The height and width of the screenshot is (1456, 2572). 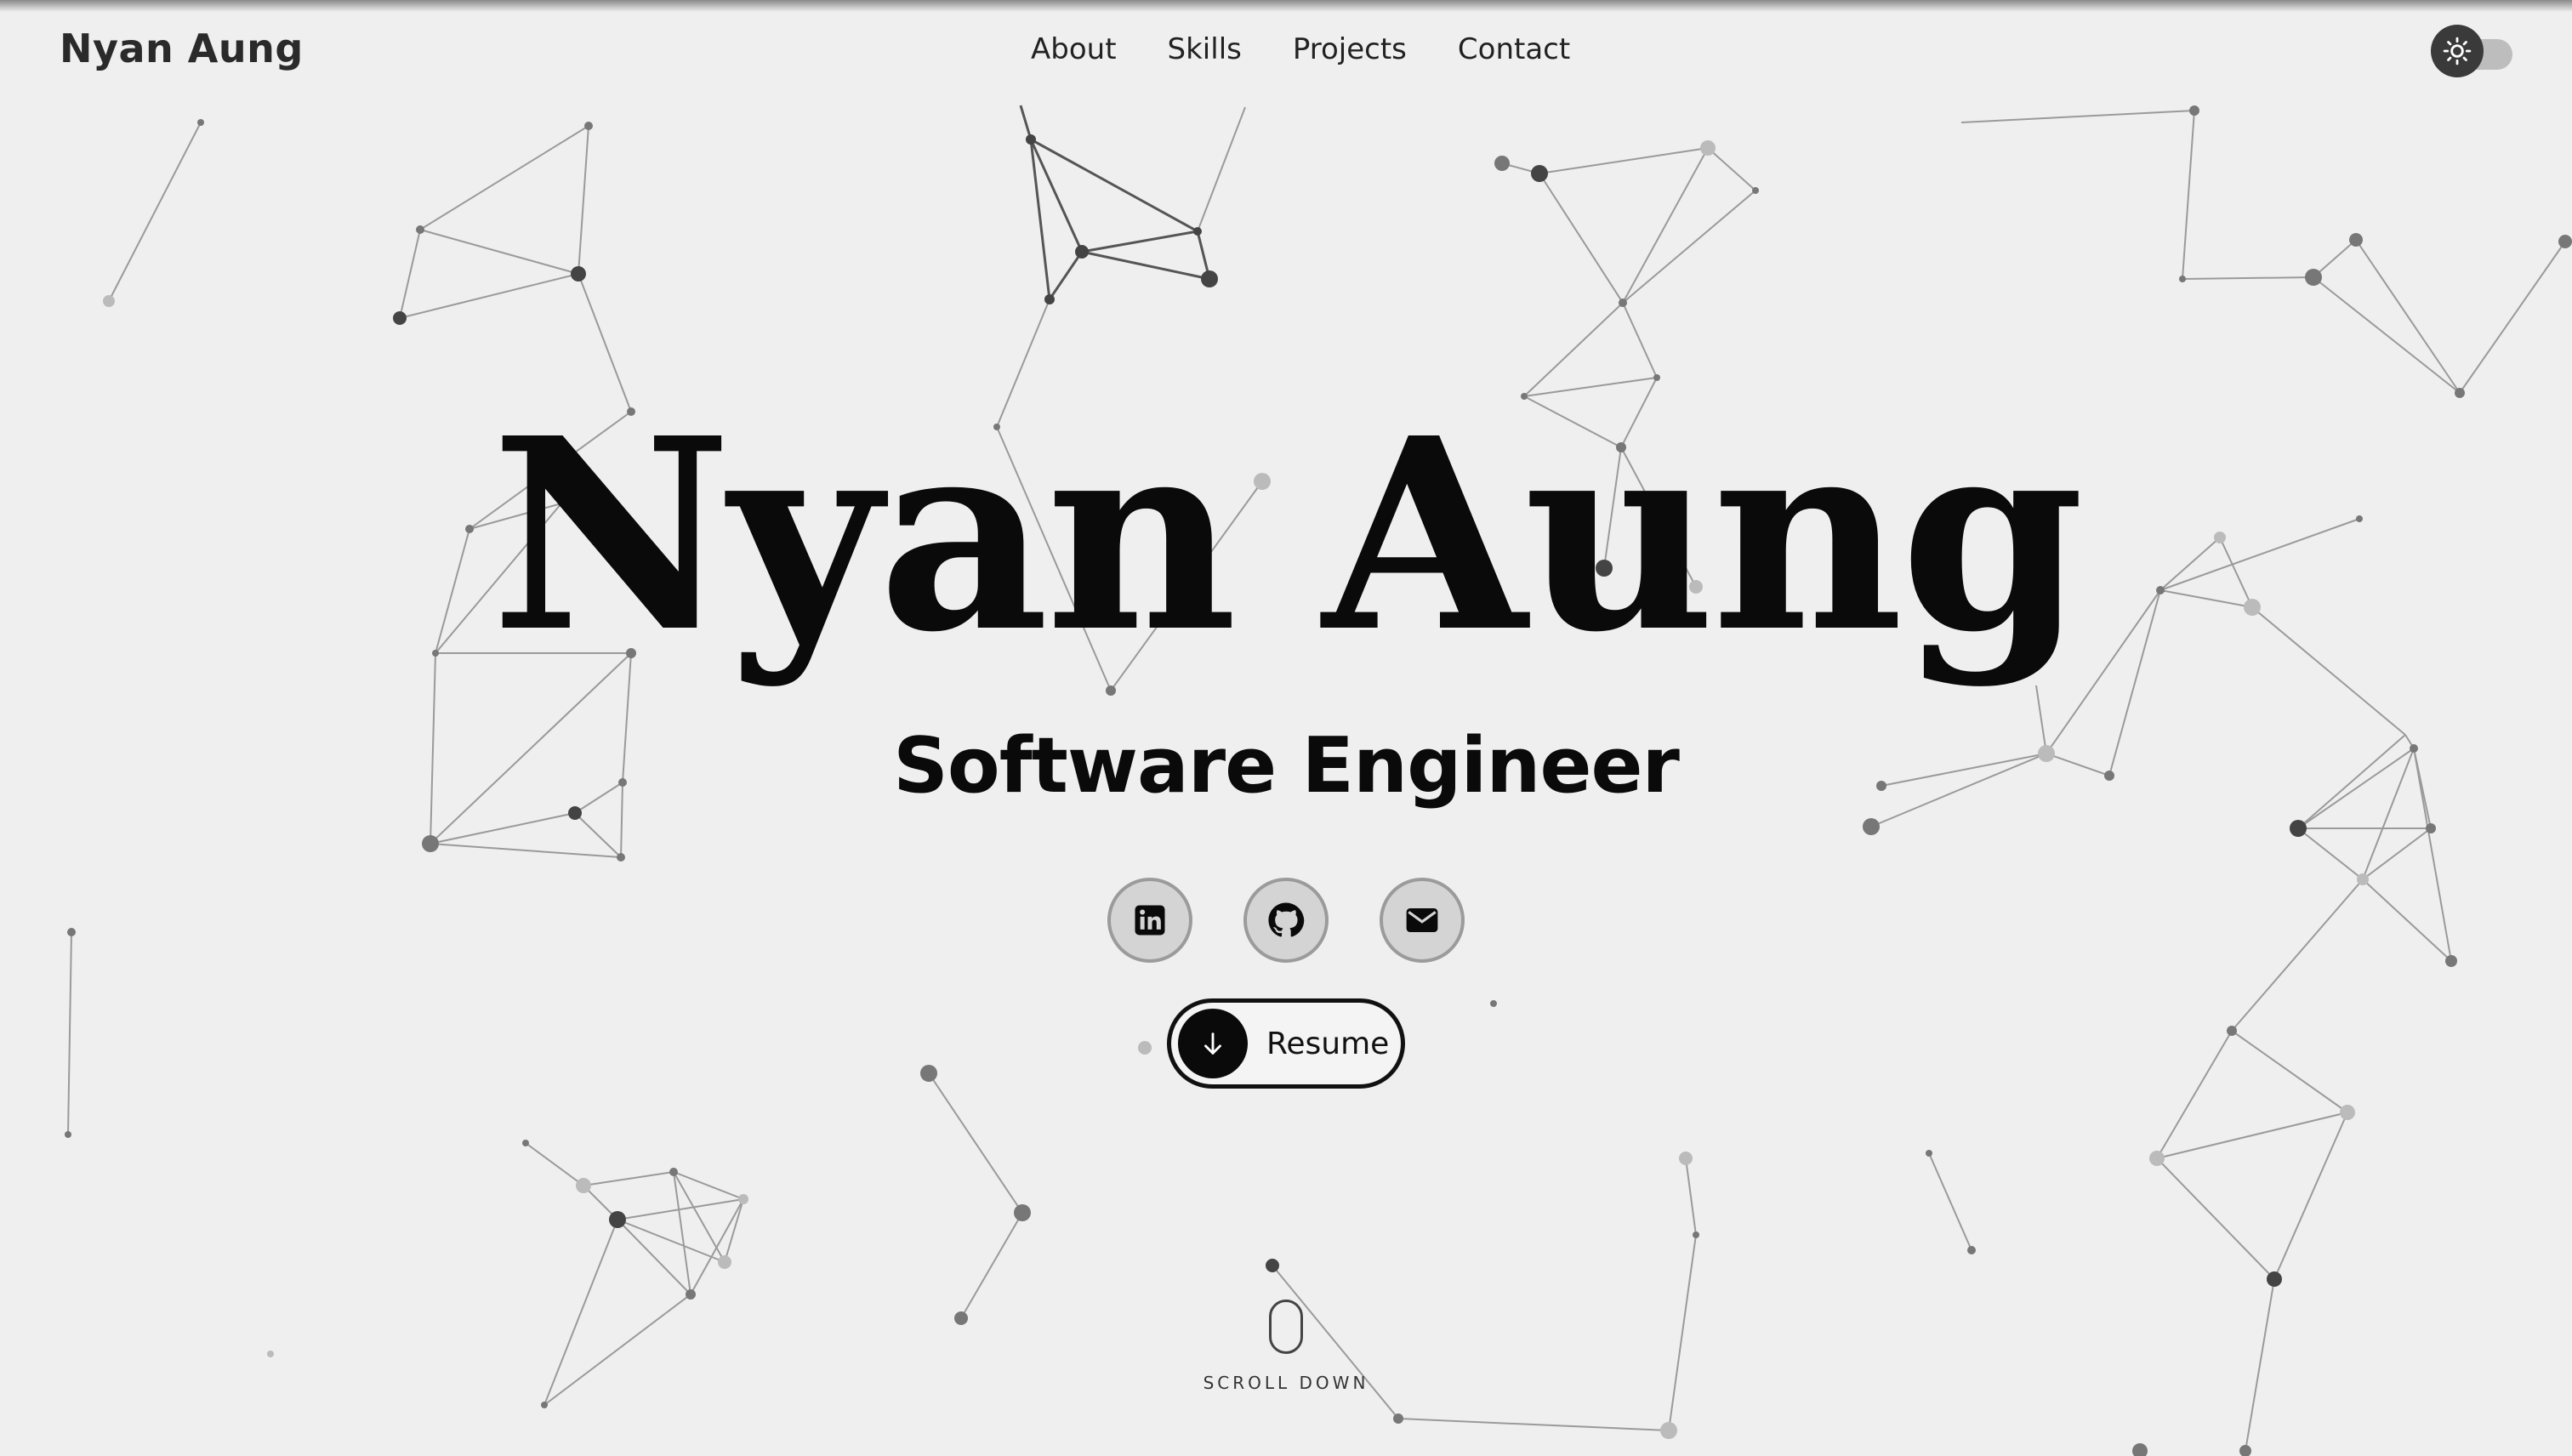 I want to click on linkedin-button, so click(x=1150, y=920).